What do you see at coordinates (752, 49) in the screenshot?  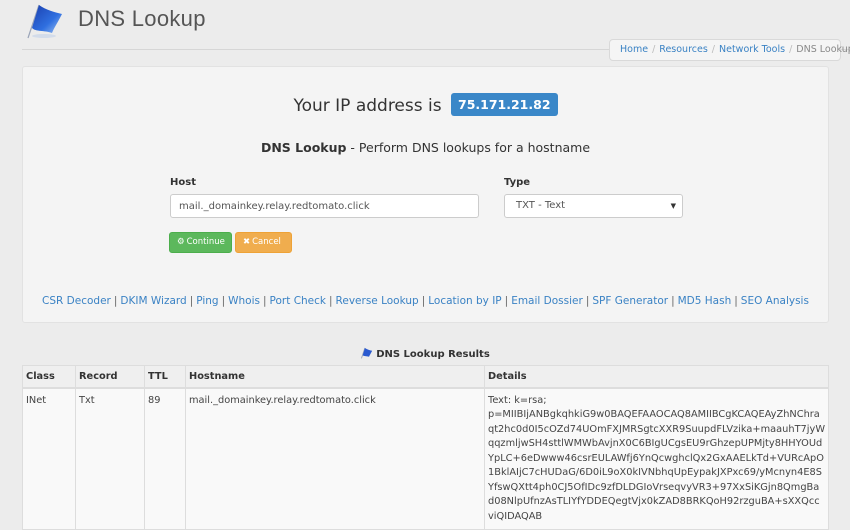 I see `breadcrumb-network-tools: Network Tools` at bounding box center [752, 49].